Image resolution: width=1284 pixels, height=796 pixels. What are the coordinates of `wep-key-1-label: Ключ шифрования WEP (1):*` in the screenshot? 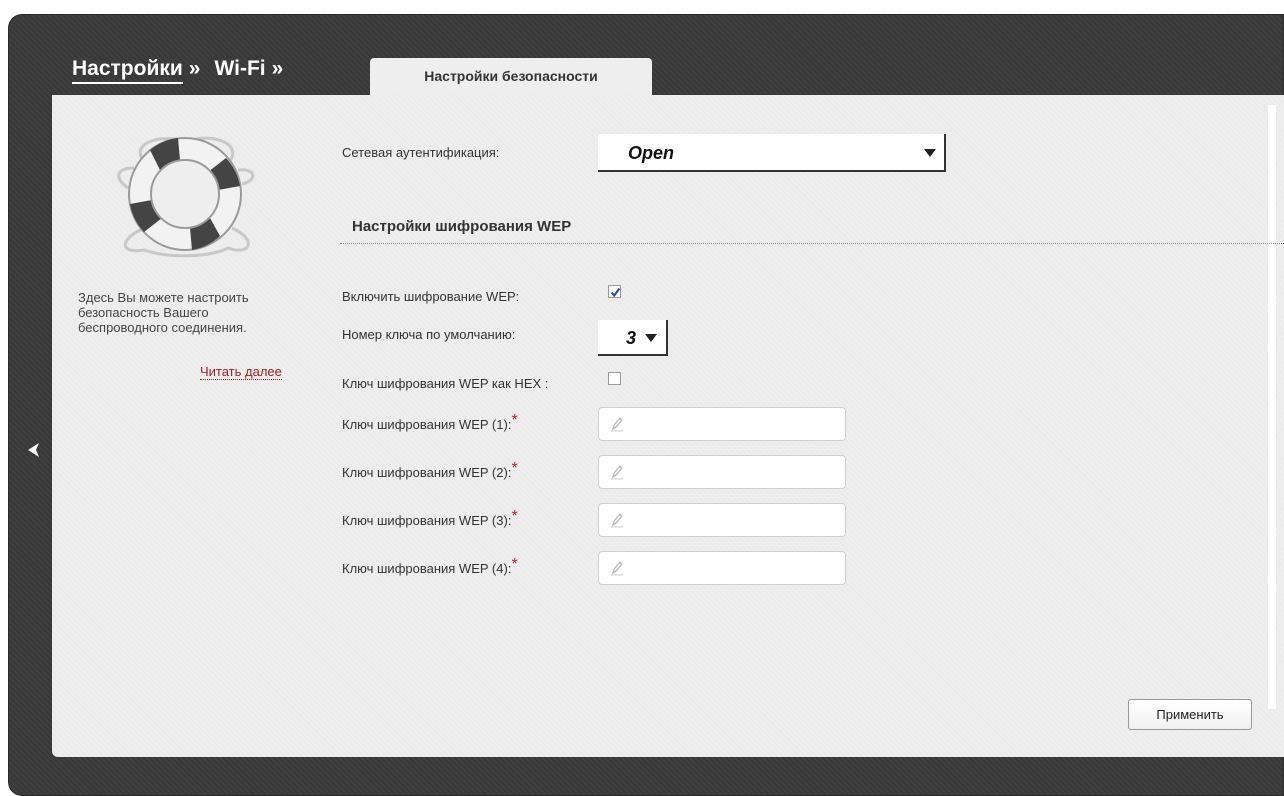 It's located at (430, 423).